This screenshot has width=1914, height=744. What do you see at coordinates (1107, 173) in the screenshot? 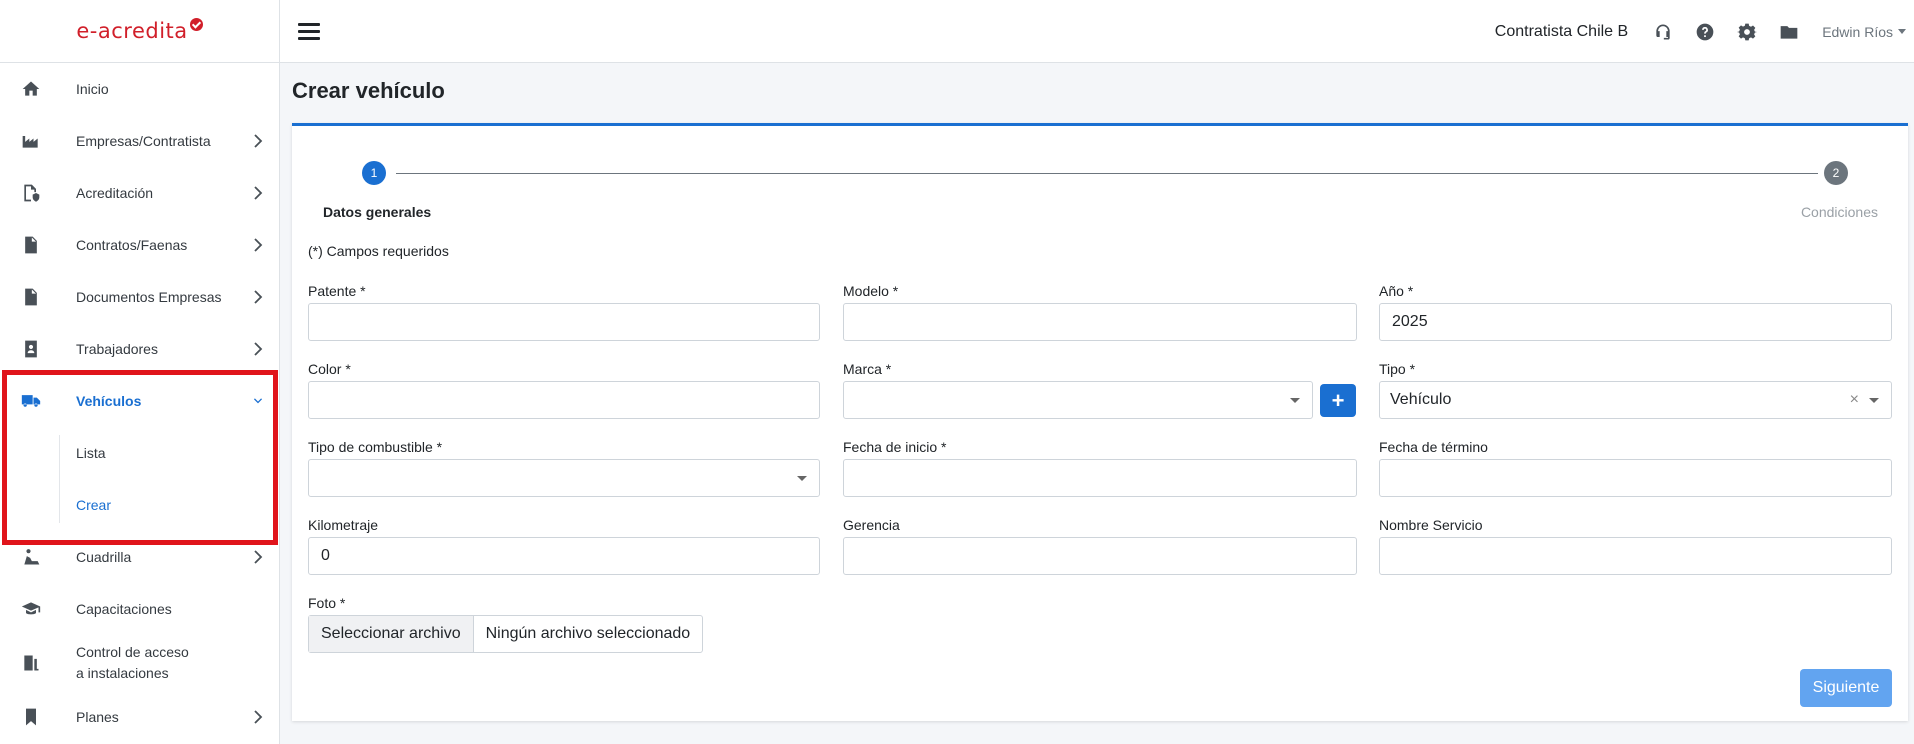
I see `stepper-line` at bounding box center [1107, 173].